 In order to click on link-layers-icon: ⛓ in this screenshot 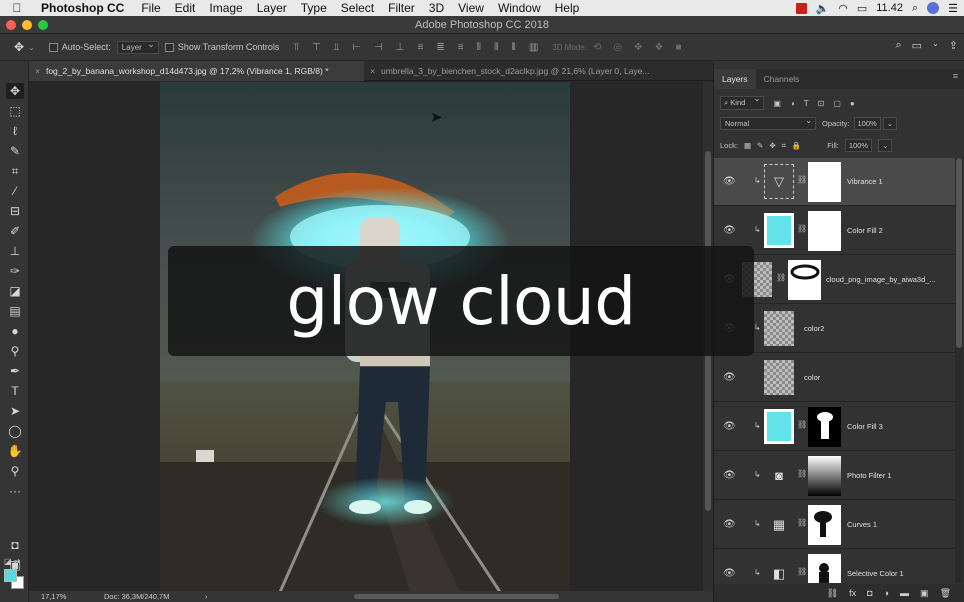, I will do `click(832, 593)`.